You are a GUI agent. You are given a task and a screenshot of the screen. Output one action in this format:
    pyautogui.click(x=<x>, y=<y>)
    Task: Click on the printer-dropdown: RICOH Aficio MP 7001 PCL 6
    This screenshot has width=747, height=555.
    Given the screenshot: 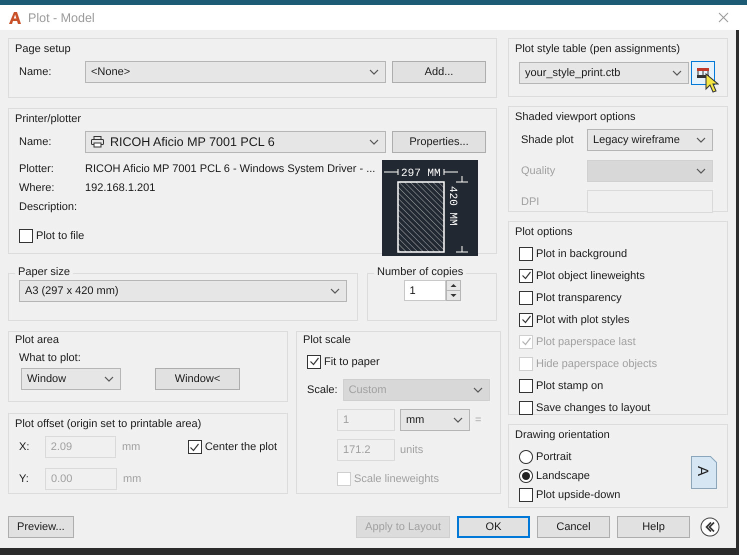 What is the action you would take?
    pyautogui.click(x=235, y=142)
    